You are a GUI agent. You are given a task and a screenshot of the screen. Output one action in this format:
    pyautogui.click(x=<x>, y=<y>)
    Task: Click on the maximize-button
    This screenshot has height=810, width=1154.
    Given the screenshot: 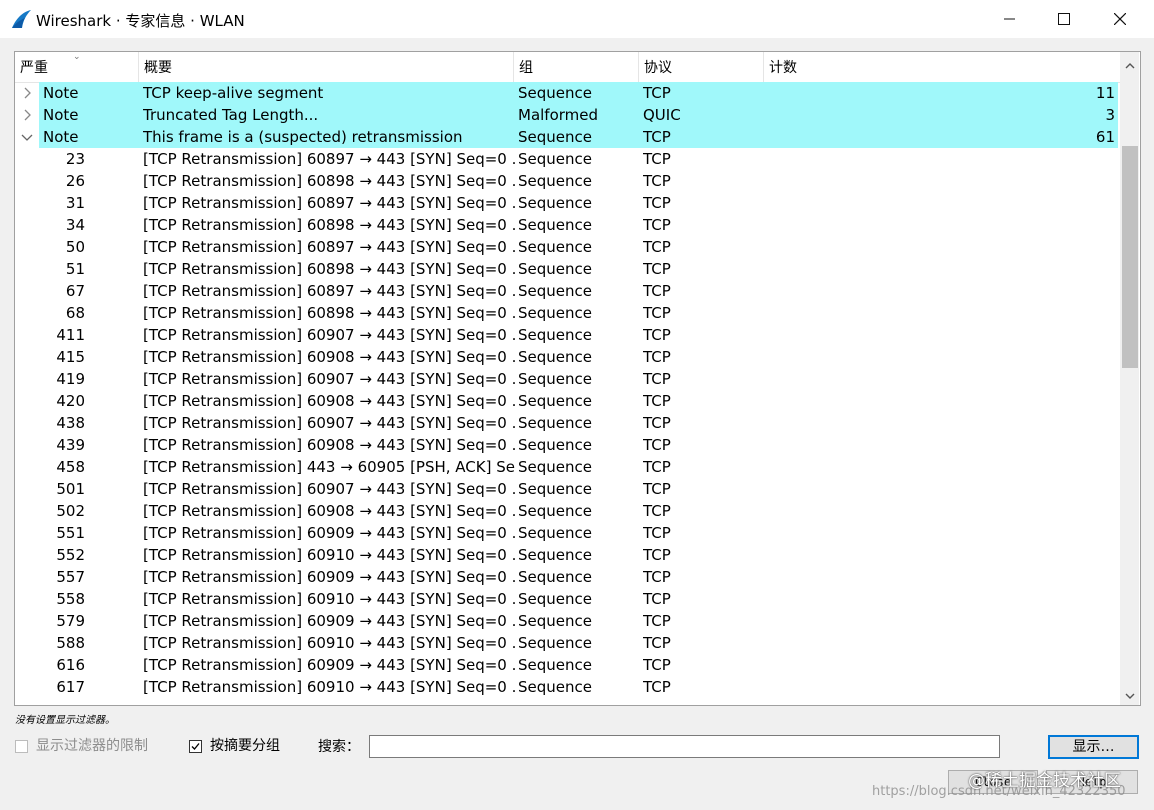 What is the action you would take?
    pyautogui.click(x=1064, y=19)
    